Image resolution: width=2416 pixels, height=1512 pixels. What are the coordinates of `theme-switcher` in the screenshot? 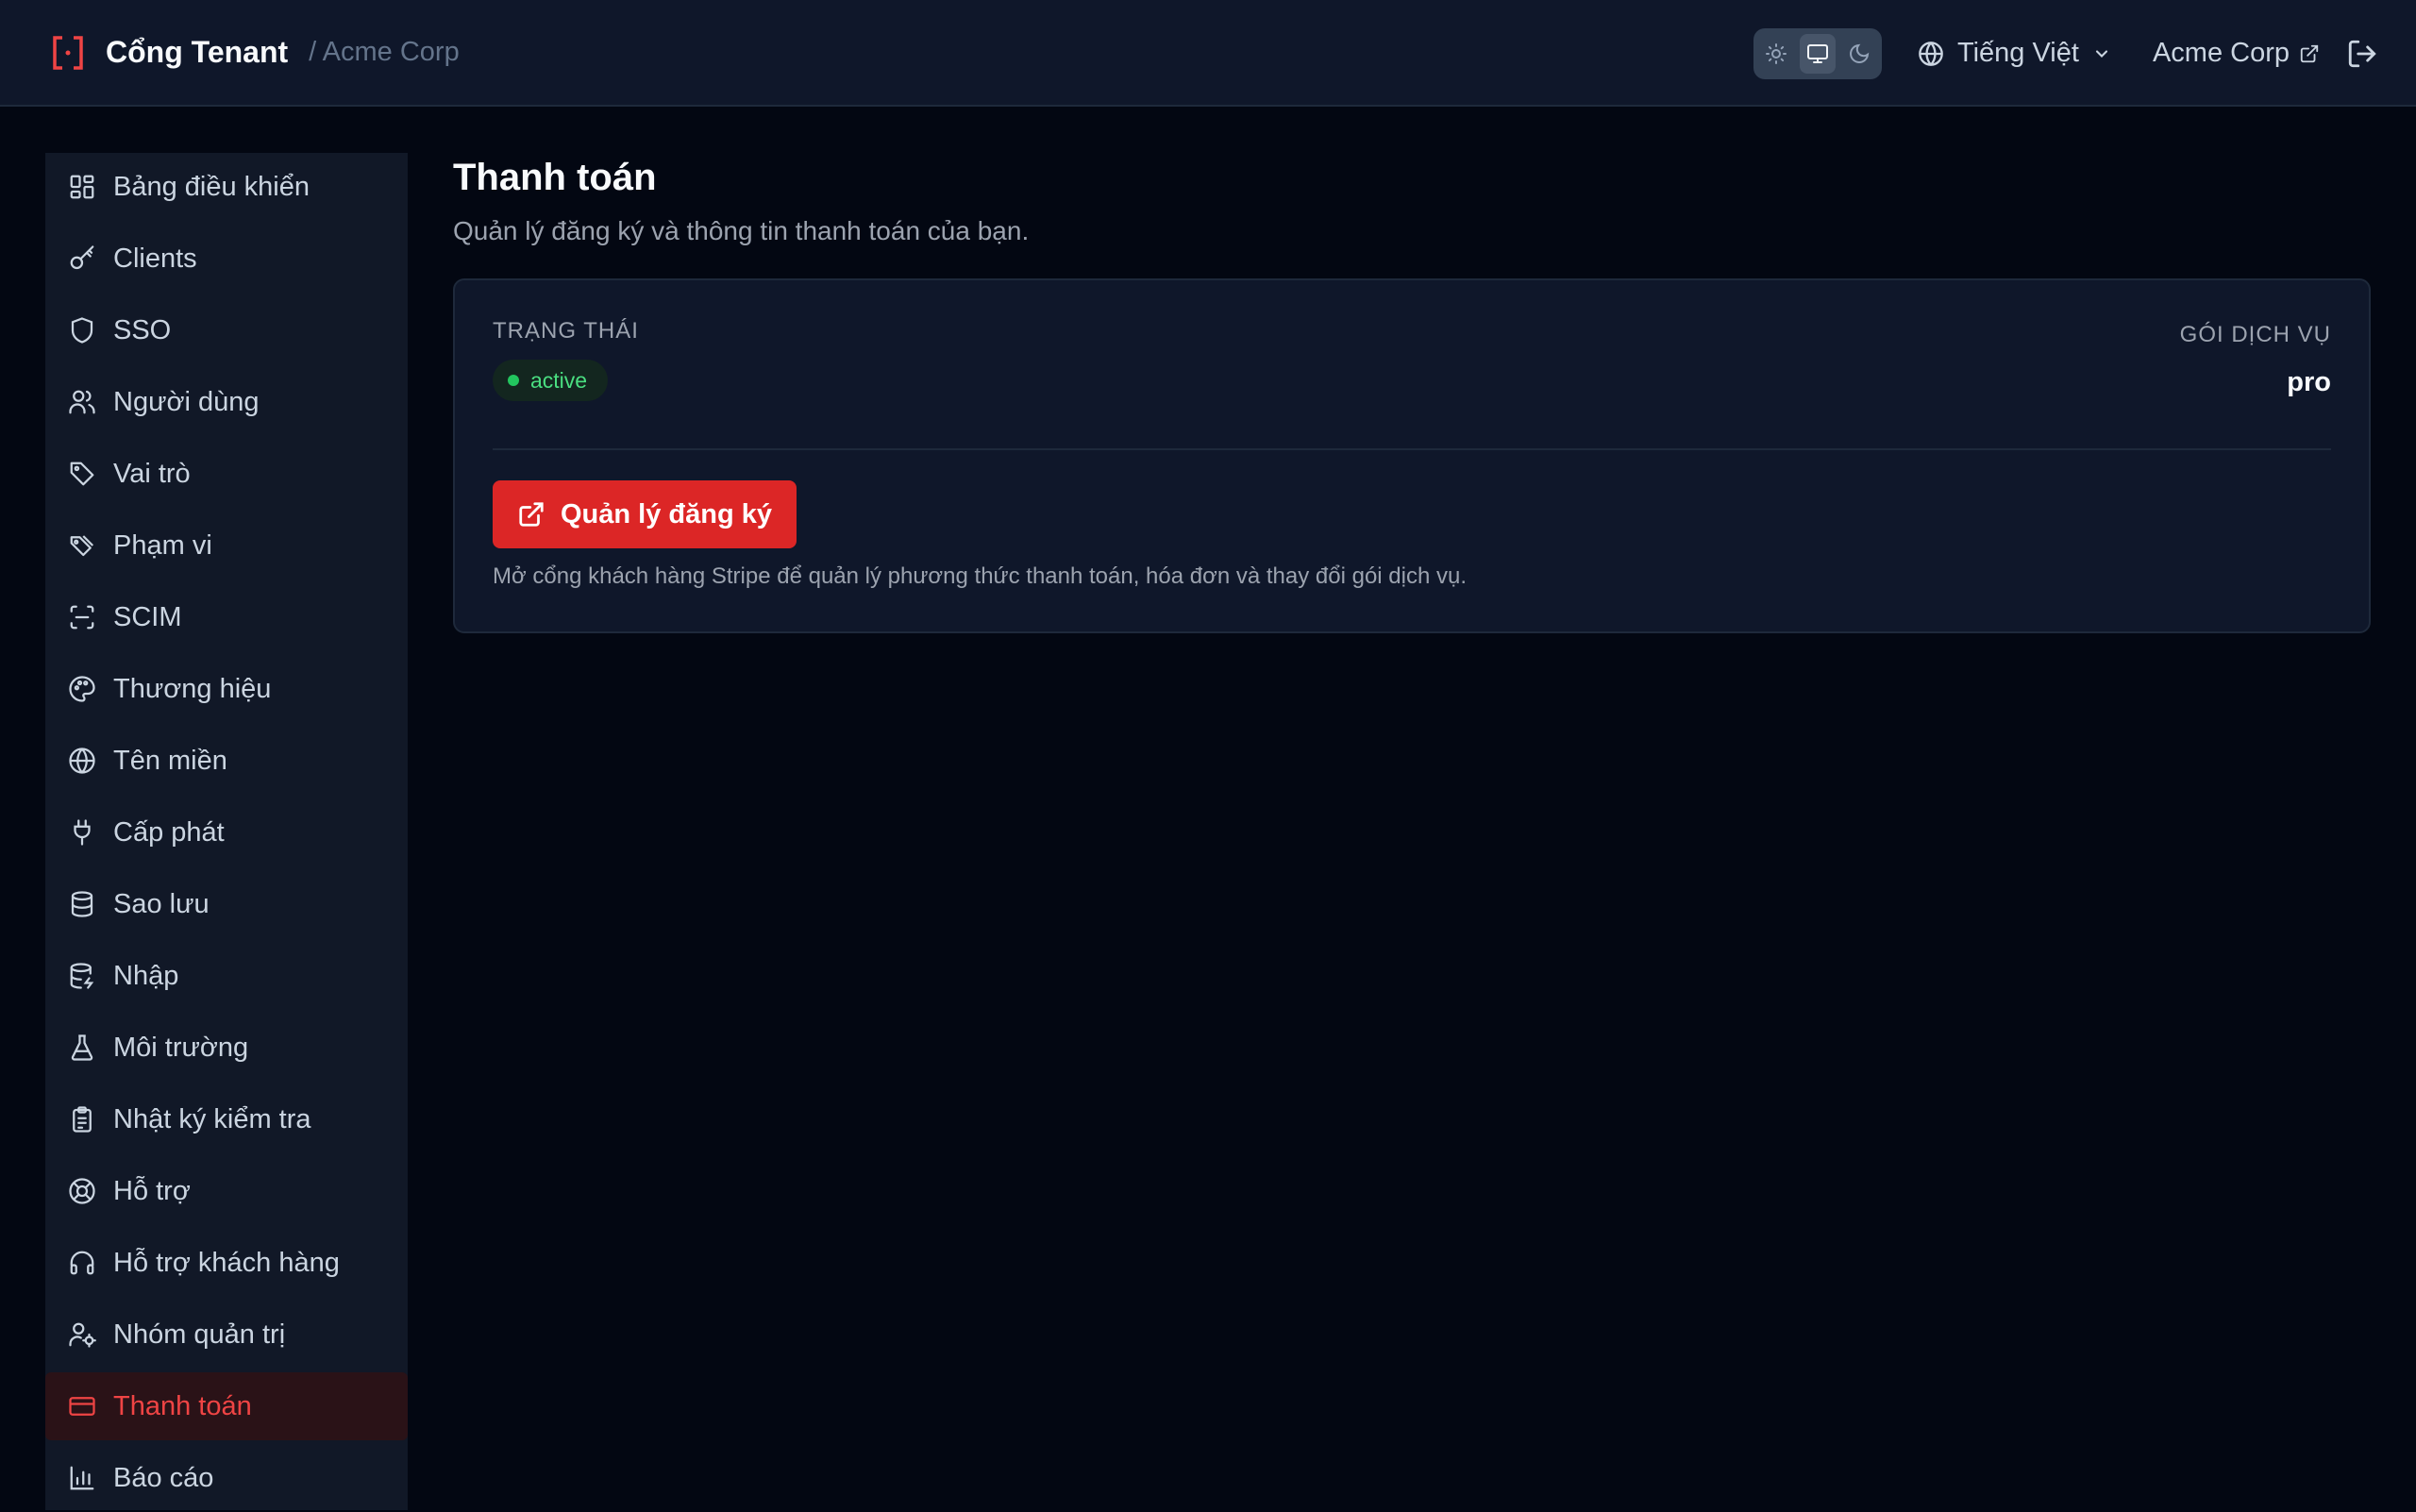 It's located at (1817, 53).